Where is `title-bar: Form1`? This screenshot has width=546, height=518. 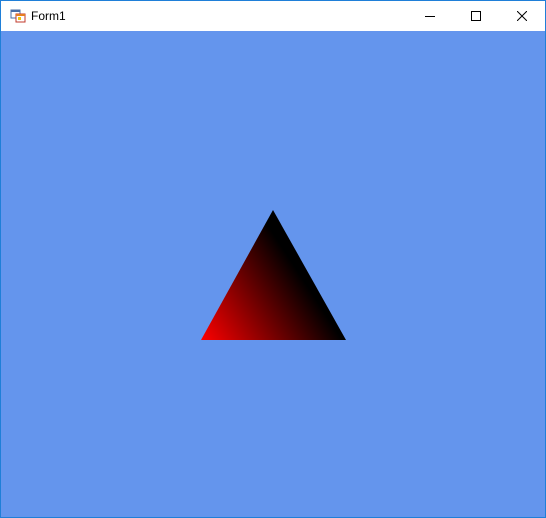
title-bar: Form1 is located at coordinates (273, 16).